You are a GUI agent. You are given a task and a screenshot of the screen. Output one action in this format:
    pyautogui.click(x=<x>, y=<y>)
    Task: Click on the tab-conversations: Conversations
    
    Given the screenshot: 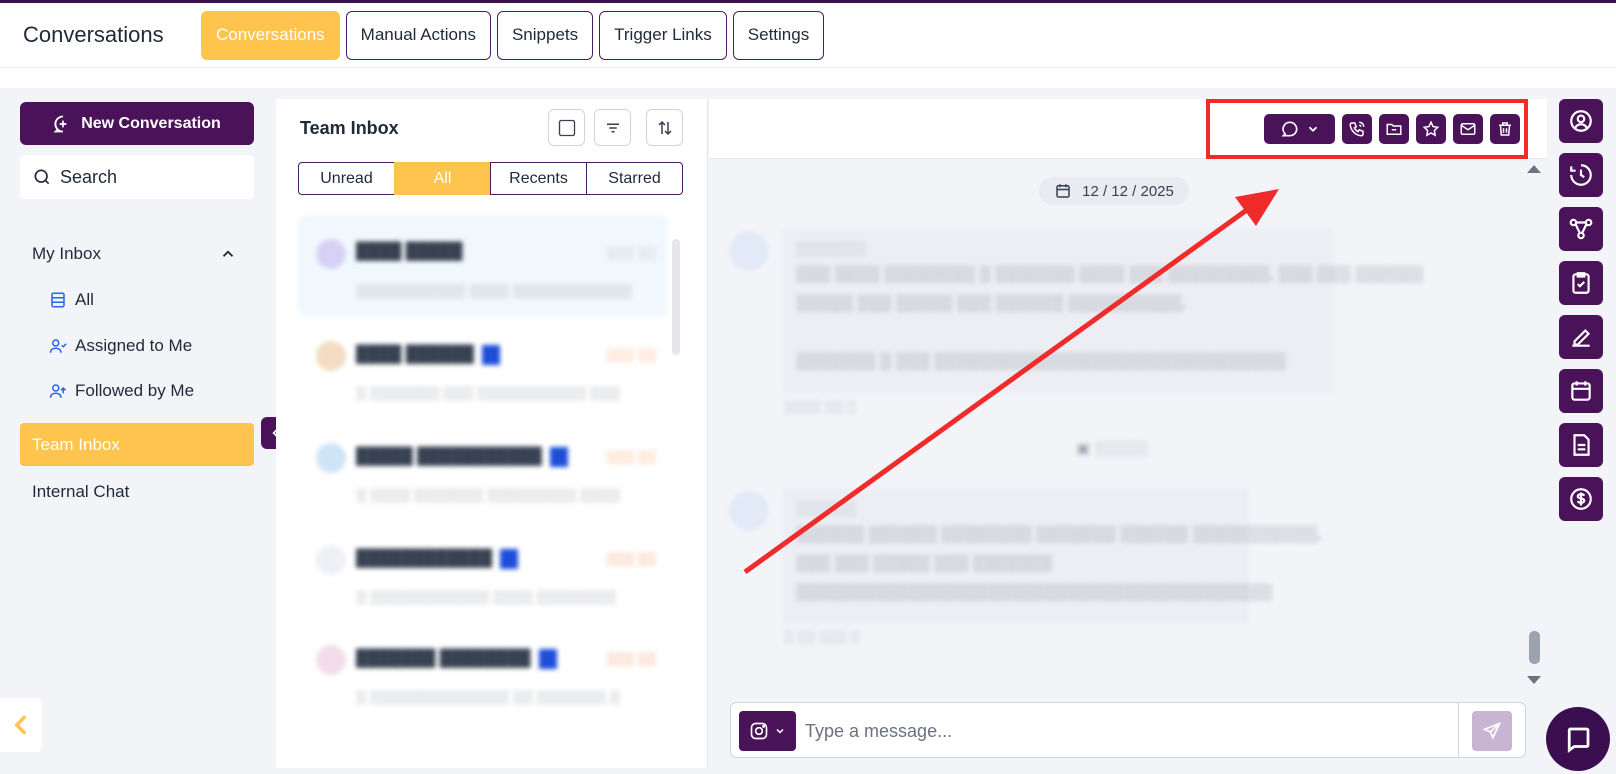 What is the action you would take?
    pyautogui.click(x=270, y=35)
    